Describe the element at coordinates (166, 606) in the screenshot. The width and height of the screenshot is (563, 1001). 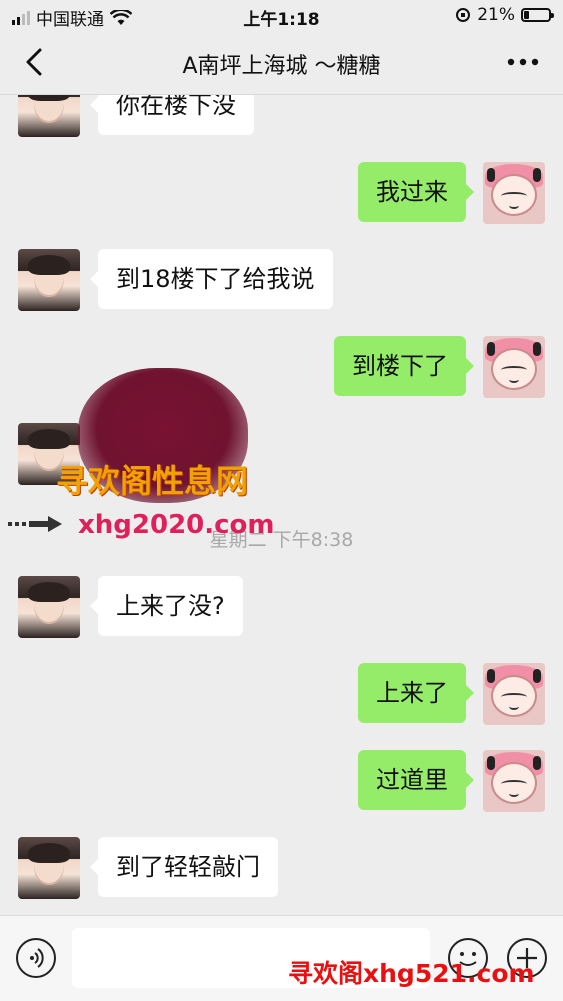
I see `message-bubble-incoming: 上来了没?` at that location.